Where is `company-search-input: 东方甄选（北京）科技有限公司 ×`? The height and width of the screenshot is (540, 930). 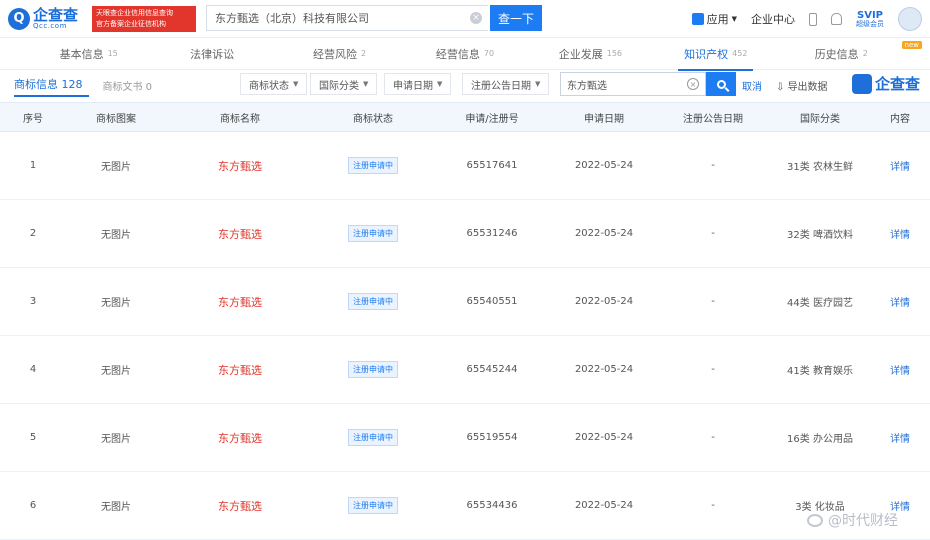
company-search-input: 东方甄选（北京）科技有限公司 × is located at coordinates (347, 18).